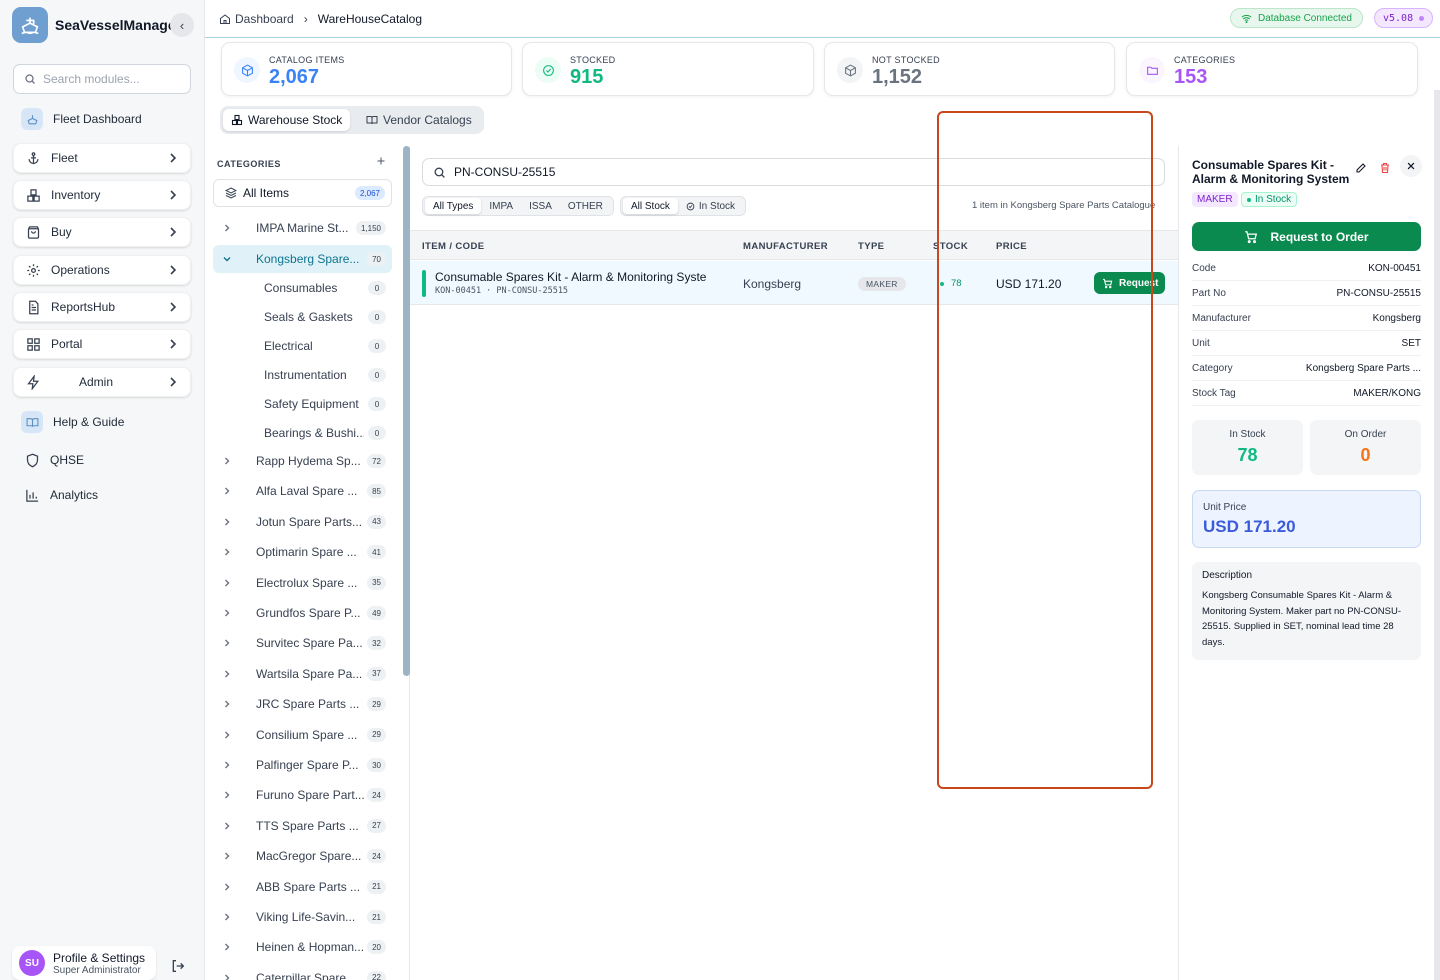  I want to click on filter-all-types: All Types, so click(453, 206).